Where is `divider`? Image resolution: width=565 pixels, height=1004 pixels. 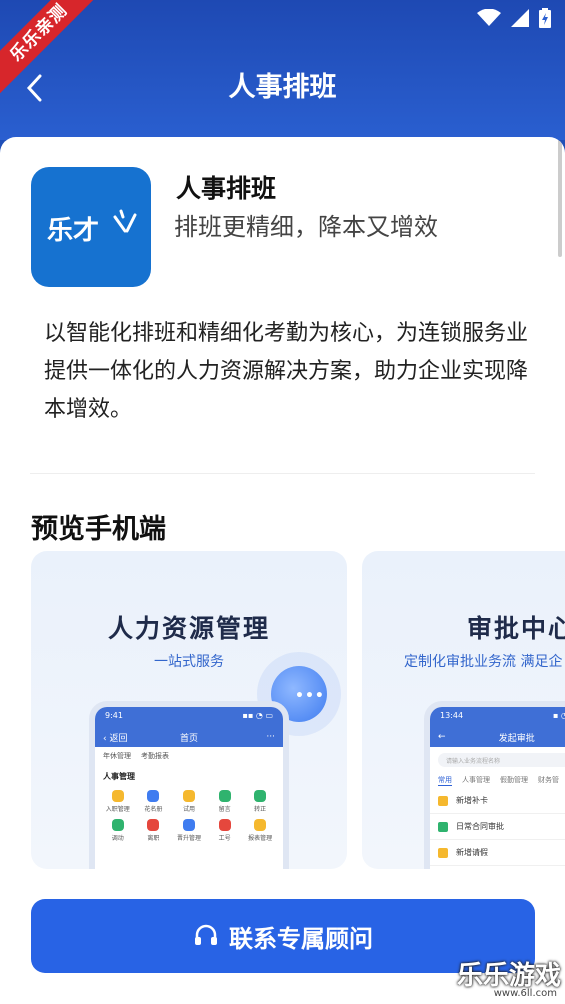 divider is located at coordinates (282, 473).